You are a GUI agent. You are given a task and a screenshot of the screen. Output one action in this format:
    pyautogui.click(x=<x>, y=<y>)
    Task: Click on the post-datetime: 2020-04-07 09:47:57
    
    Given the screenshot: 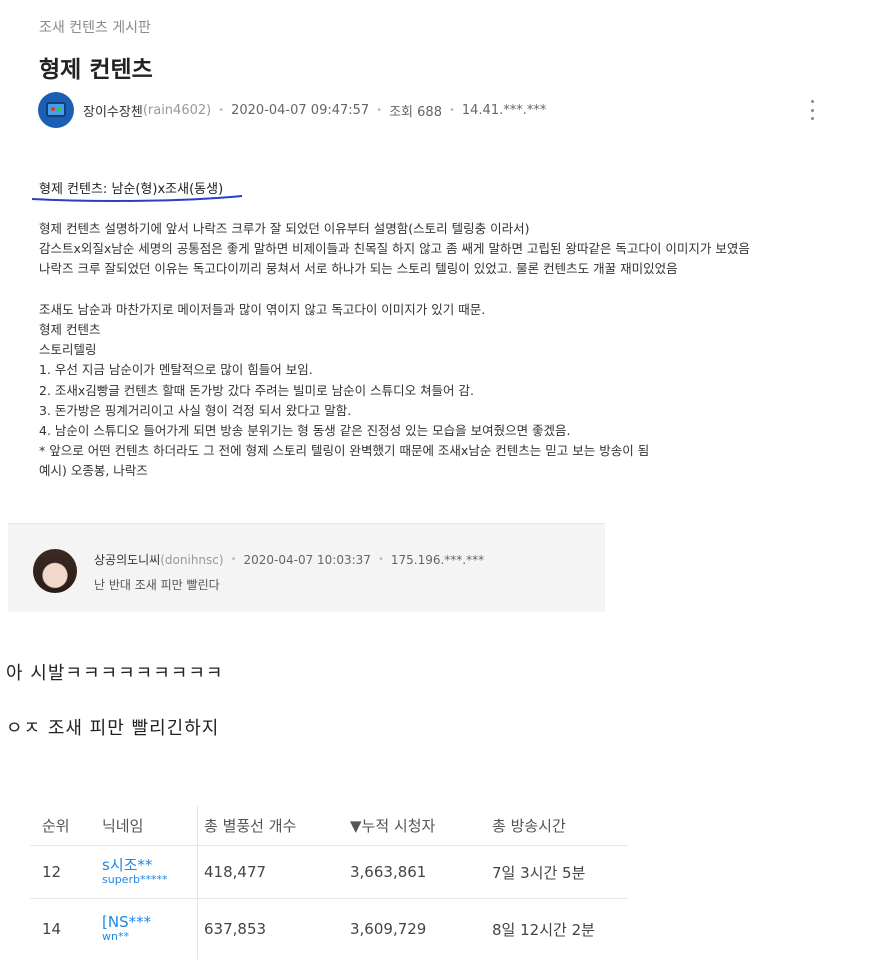 What is the action you would take?
    pyautogui.click(x=300, y=110)
    